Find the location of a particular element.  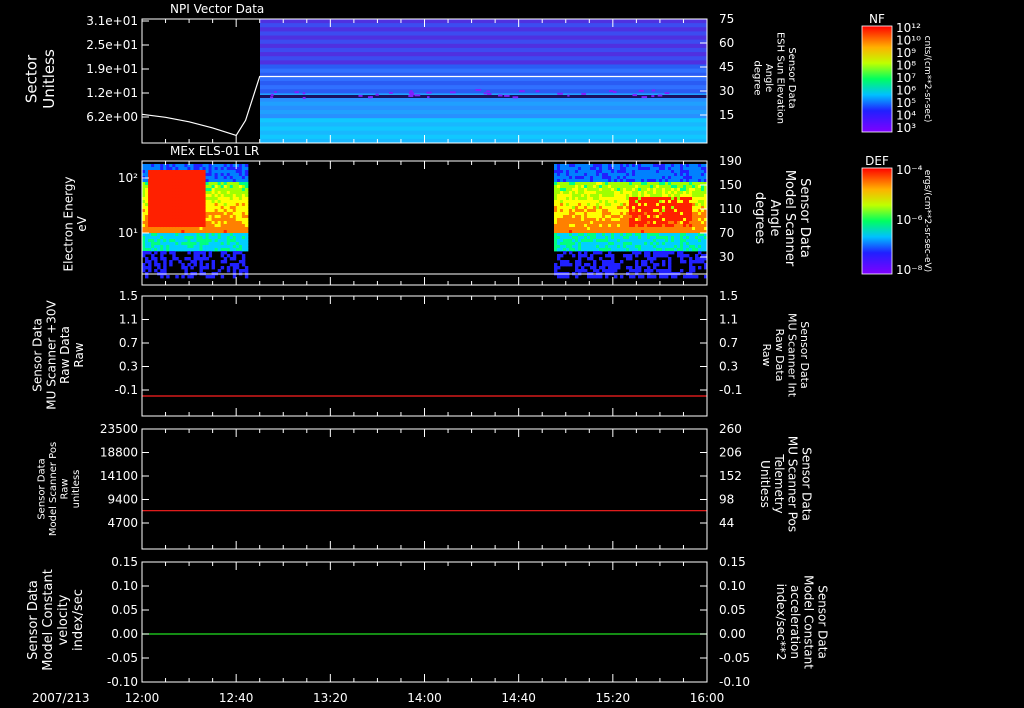

y-axis-label-line: Sensor Data is located at coordinates (41, 488).